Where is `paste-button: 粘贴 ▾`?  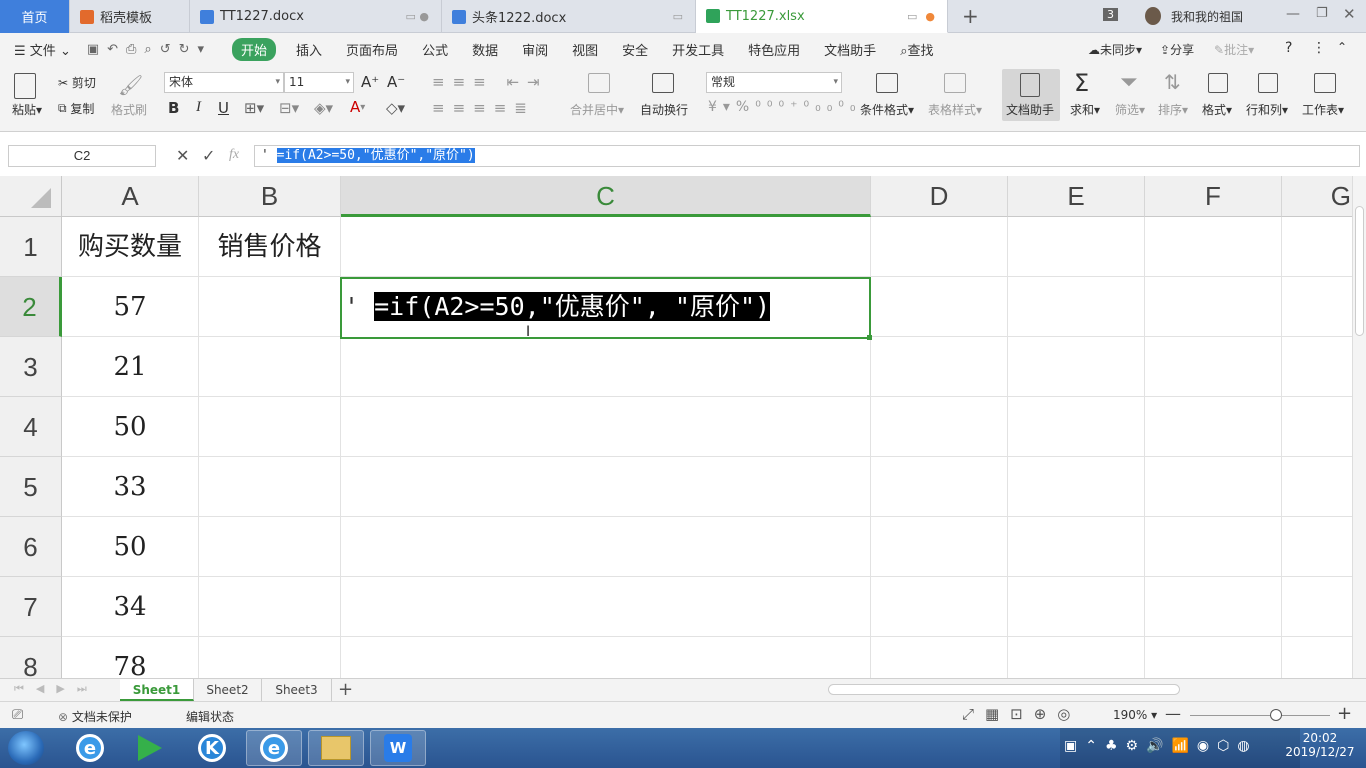
paste-button: 粘贴 ▾ is located at coordinates (27, 109).